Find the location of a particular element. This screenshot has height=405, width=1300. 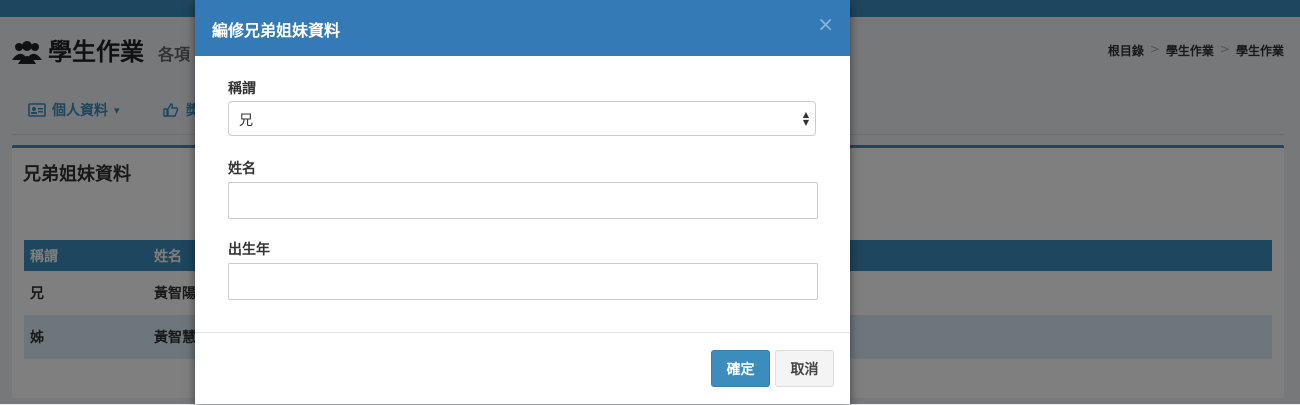

confirm-button: 確定 is located at coordinates (740, 368).